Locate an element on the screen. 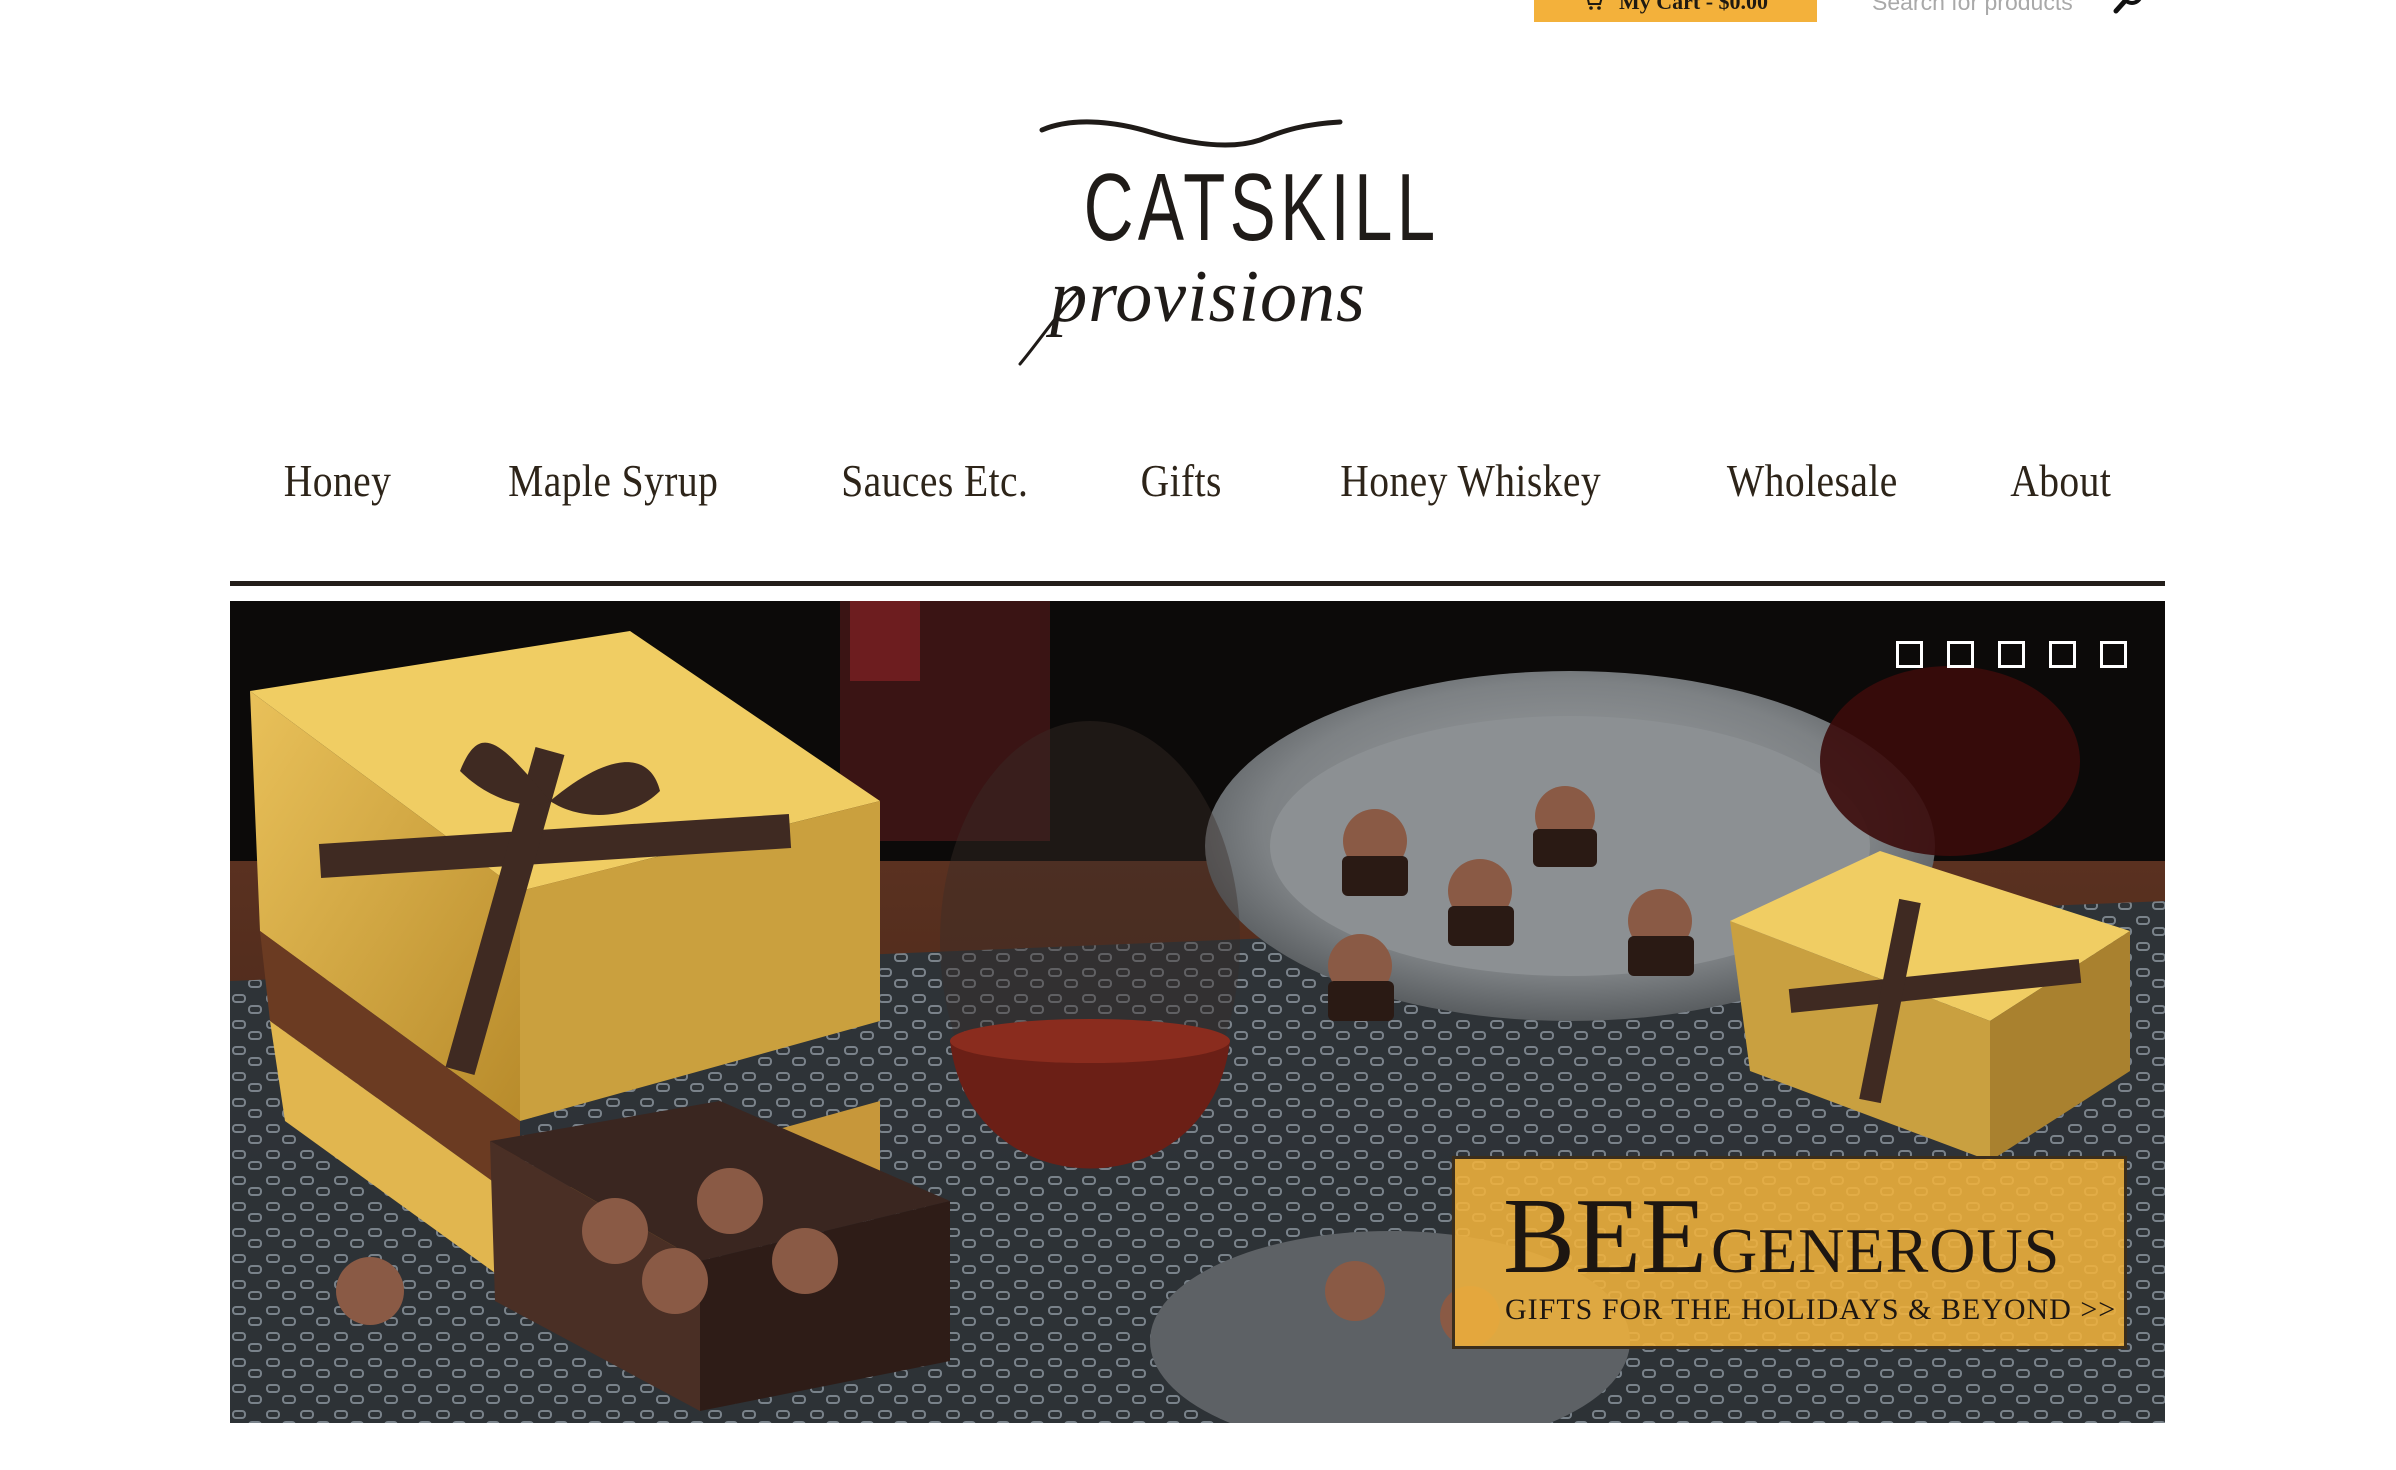 The image size is (2396, 1470). nav-item-wholesale: Wholesale is located at coordinates (1812, 480).